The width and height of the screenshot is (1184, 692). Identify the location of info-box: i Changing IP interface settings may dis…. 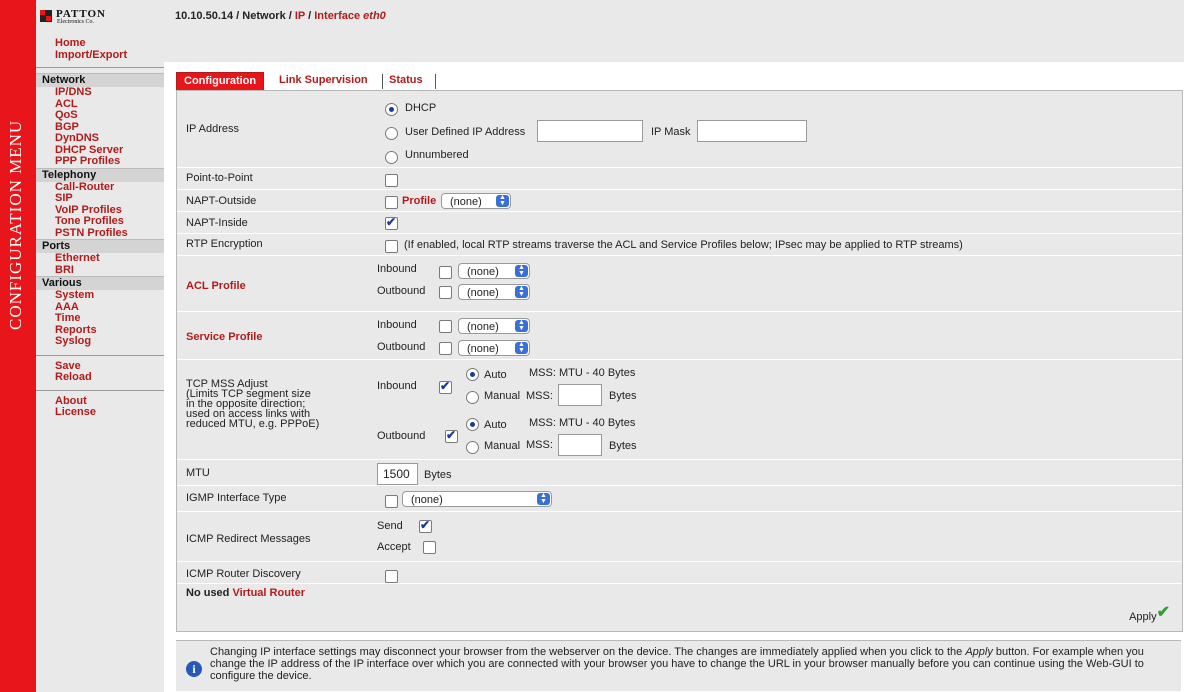
(678, 665).